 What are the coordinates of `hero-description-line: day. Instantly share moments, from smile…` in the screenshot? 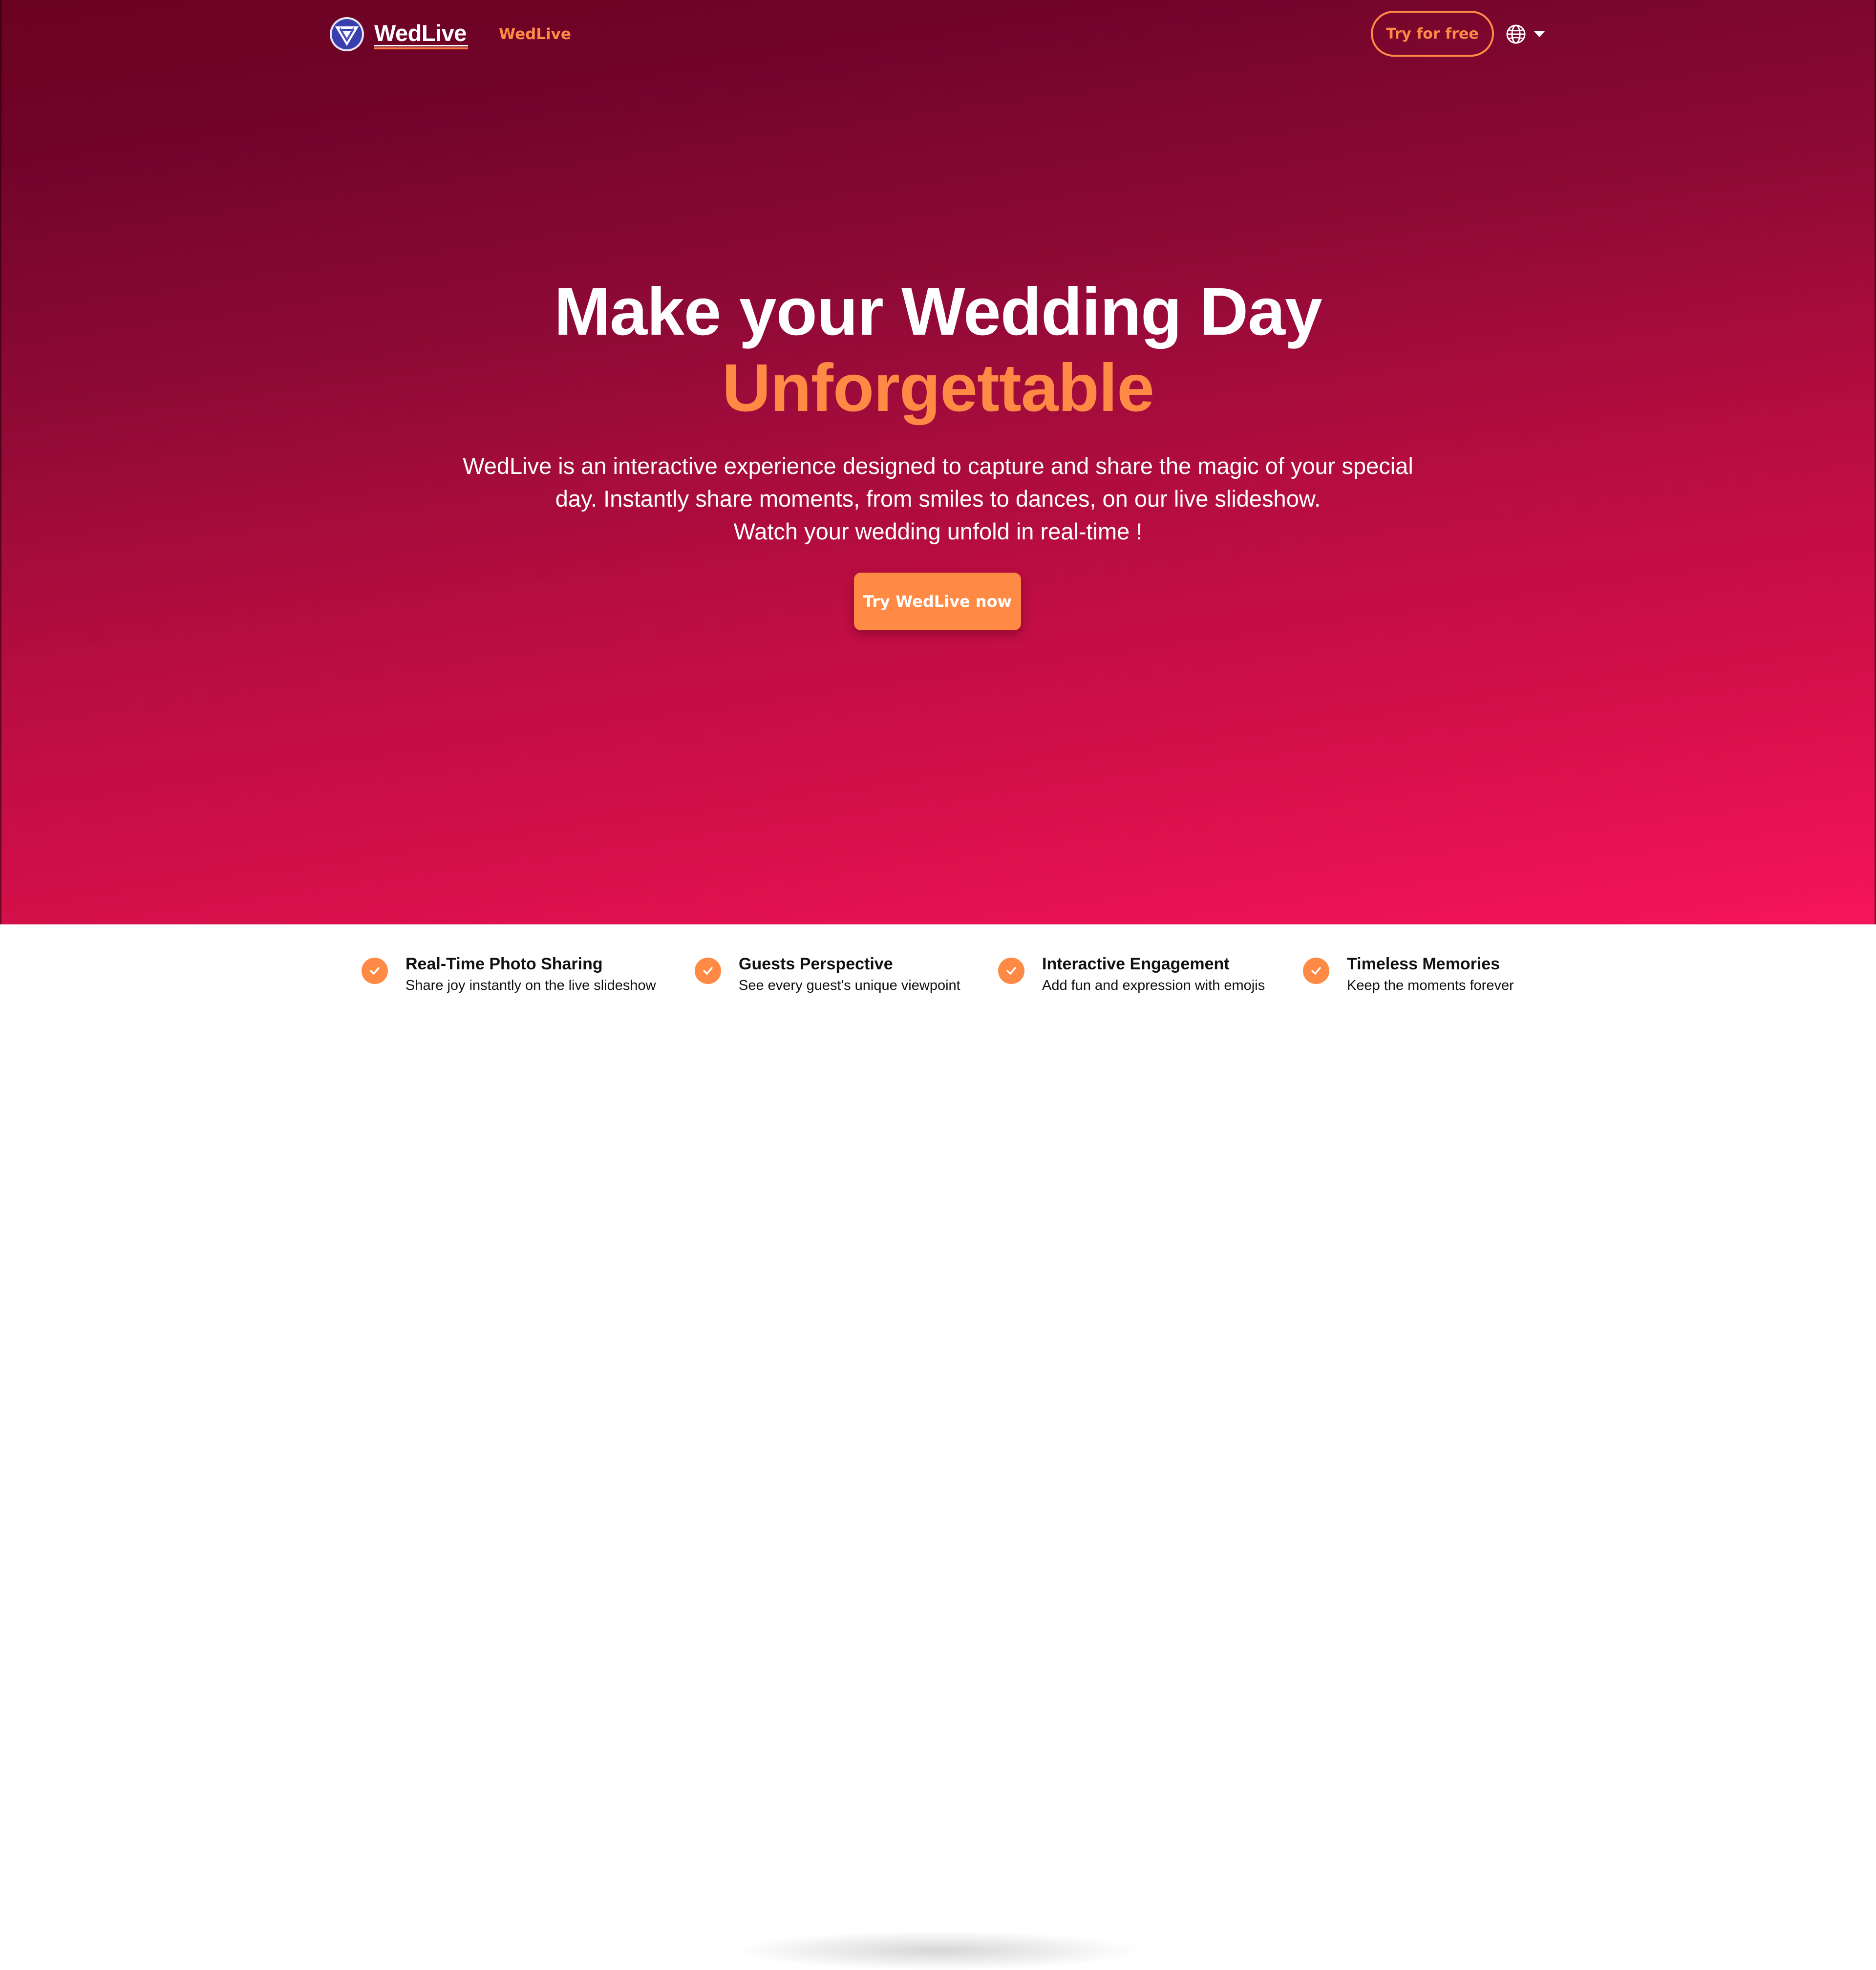 It's located at (938, 499).